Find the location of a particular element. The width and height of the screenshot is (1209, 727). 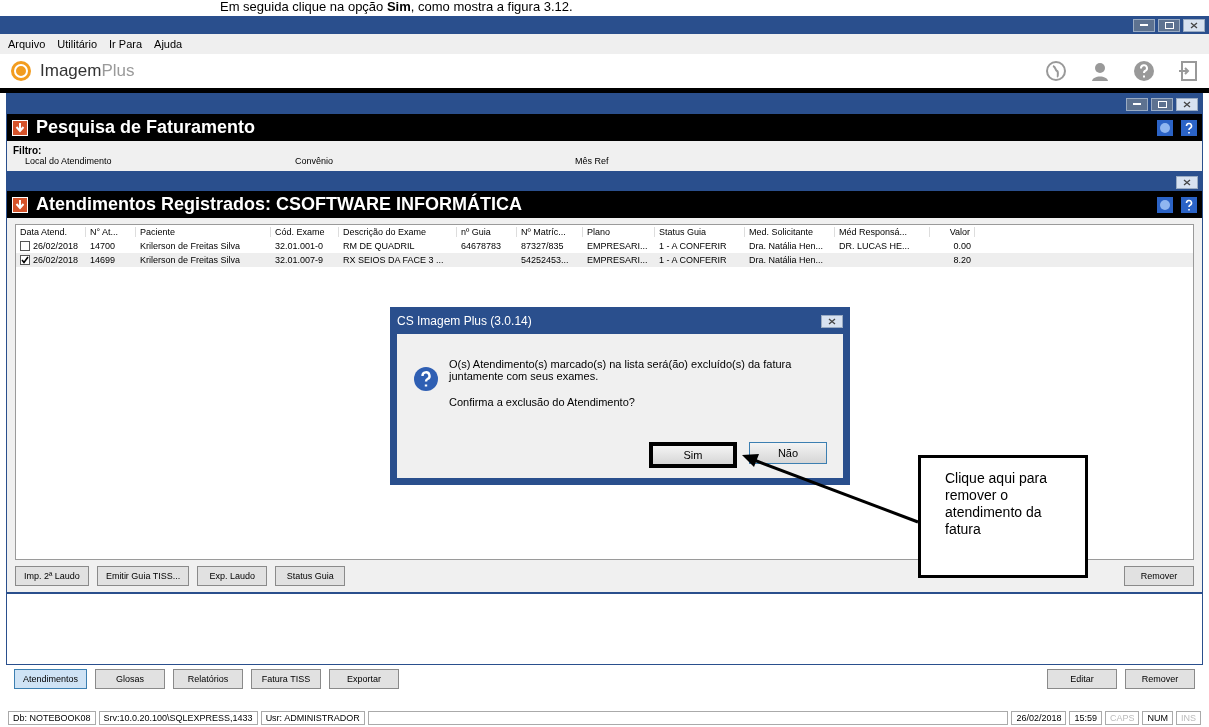

tab-button: Relatórios is located at coordinates (208, 679).